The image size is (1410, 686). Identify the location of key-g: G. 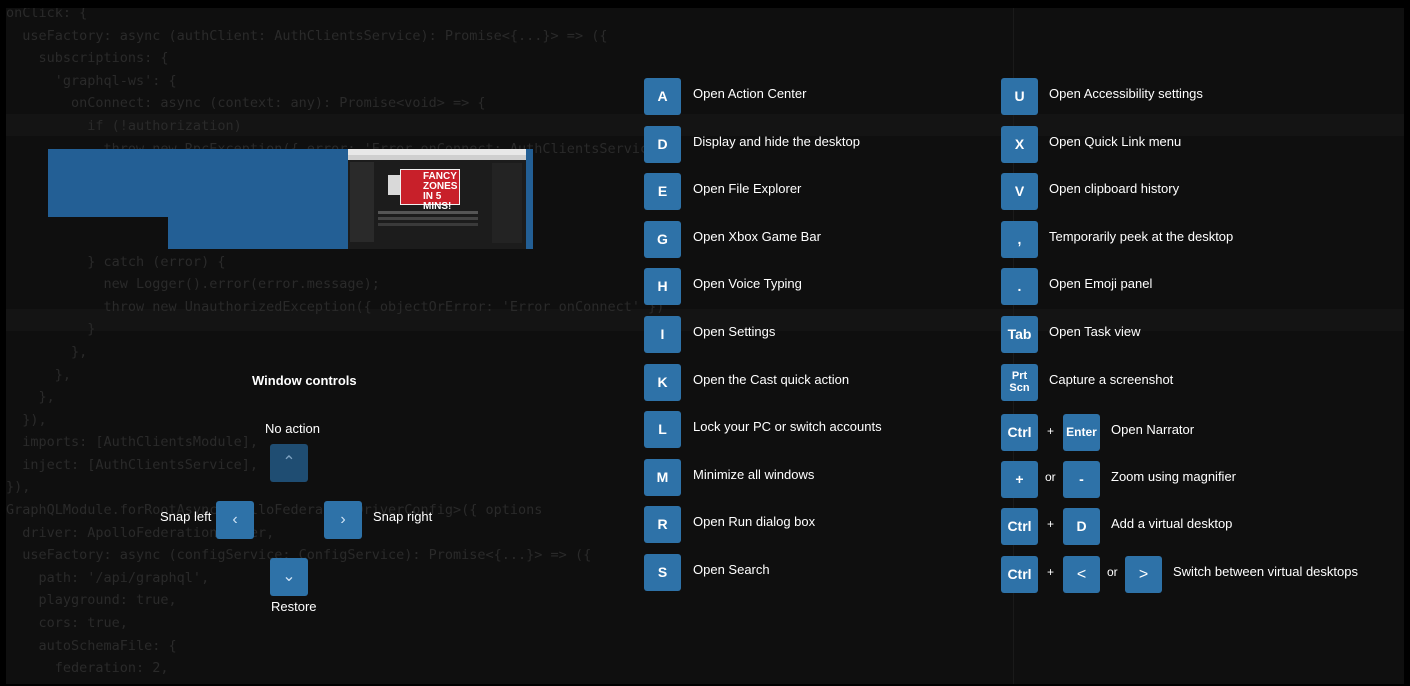
(662, 239).